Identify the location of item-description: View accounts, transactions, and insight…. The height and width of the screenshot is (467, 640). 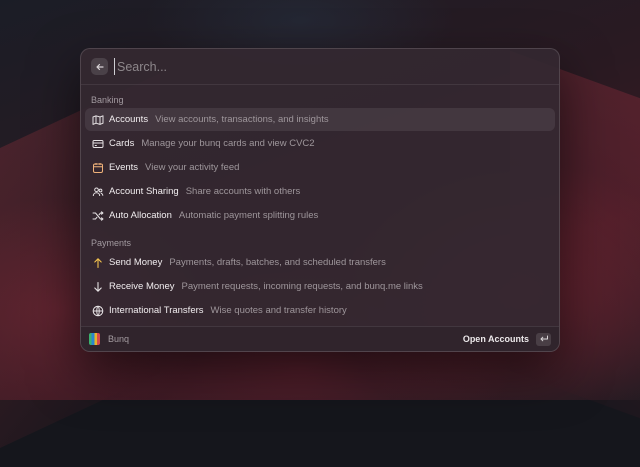
(242, 119).